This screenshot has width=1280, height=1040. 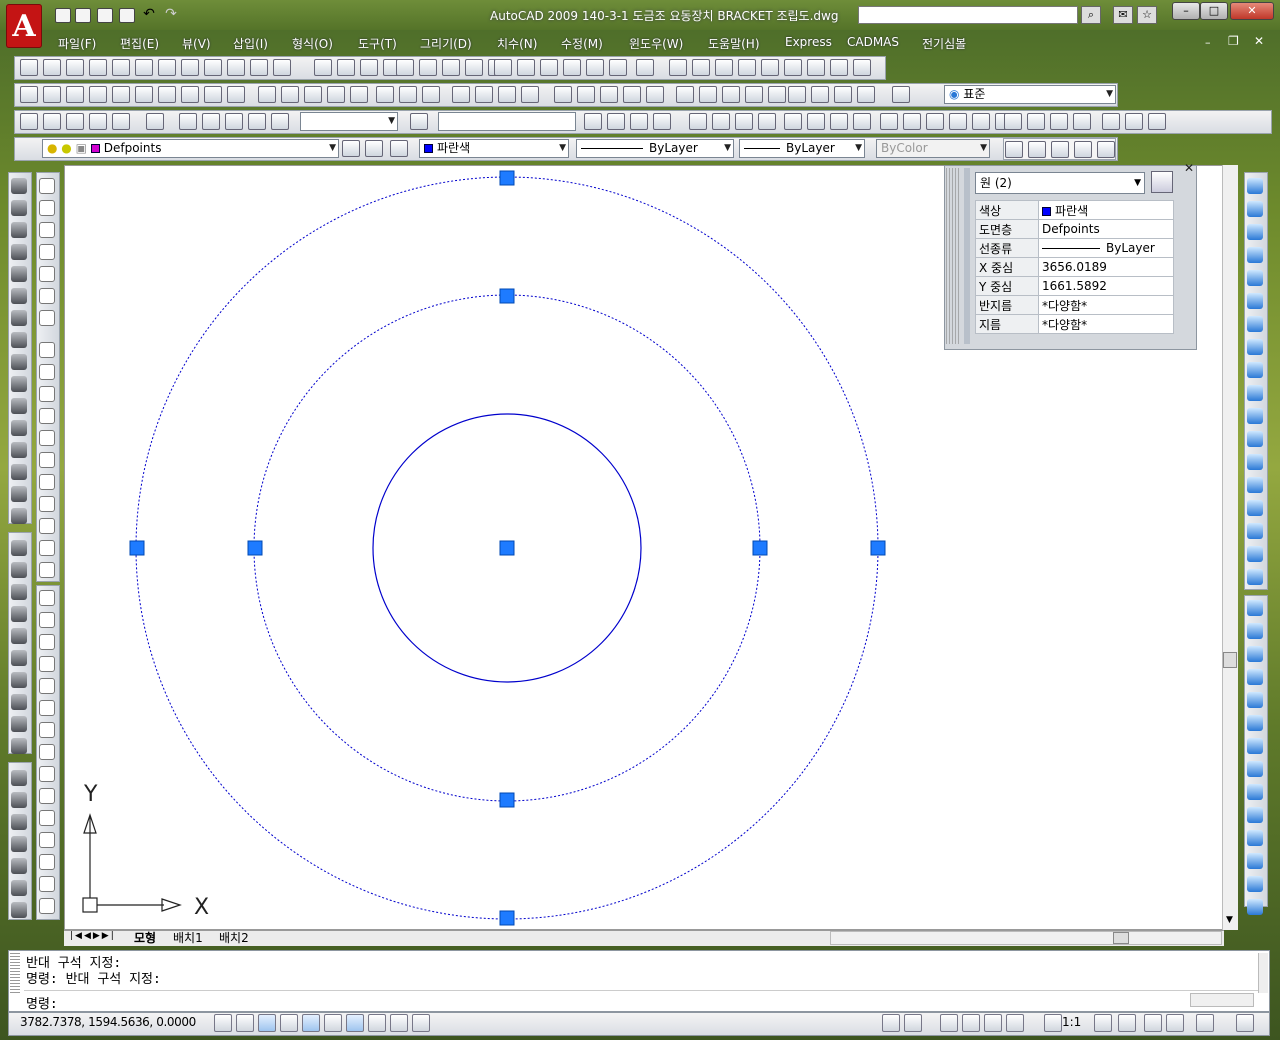 I want to click on modify-toolbar-button-23-icon, so click(x=839, y=121).